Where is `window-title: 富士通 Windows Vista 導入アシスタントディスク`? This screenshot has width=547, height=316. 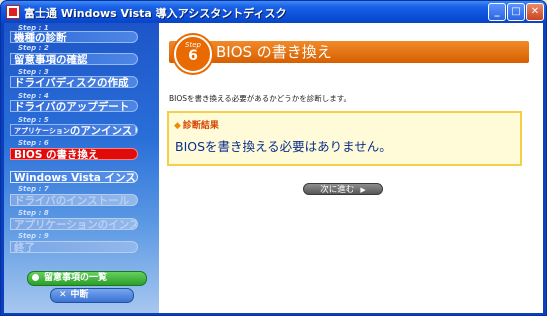 window-title: 富士通 Windows Vista 導入アシスタントディスク is located at coordinates (155, 13).